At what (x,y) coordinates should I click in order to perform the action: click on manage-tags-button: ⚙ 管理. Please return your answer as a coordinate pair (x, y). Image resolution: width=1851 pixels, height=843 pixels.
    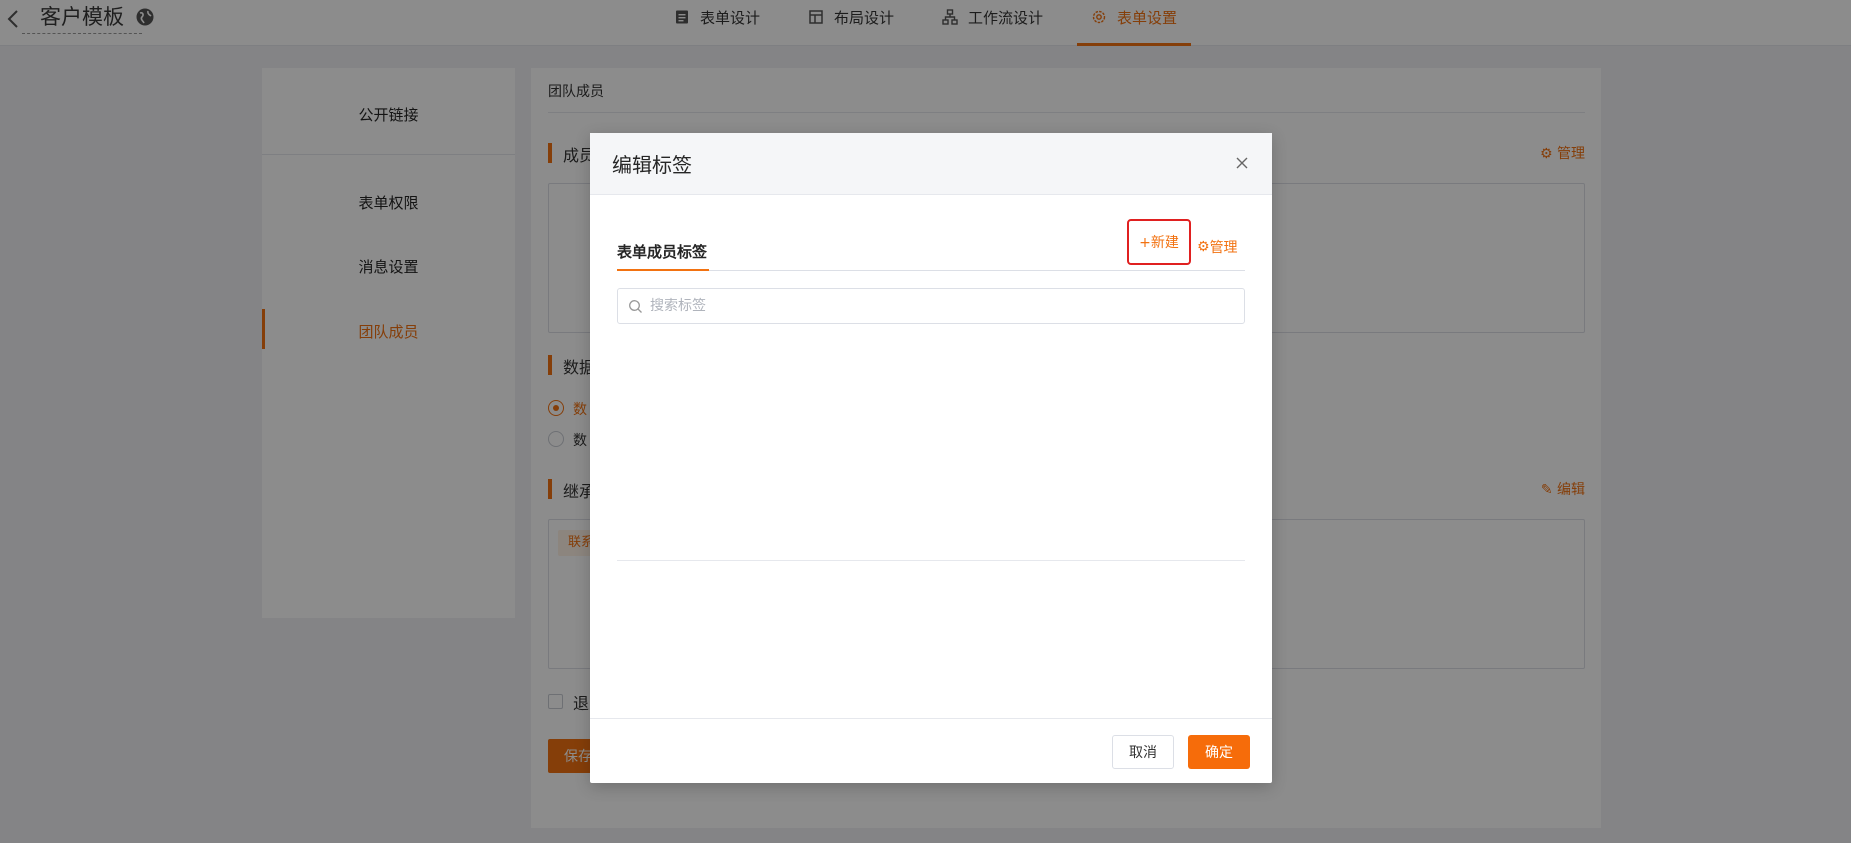
    Looking at the image, I should click on (1217, 247).